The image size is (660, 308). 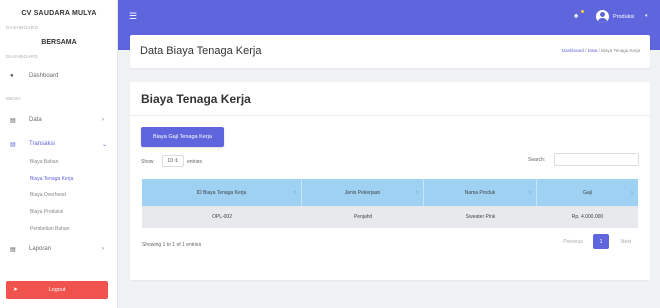 I want to click on sidebar-item-laporan: ▤ Laporan ›, so click(x=59, y=249).